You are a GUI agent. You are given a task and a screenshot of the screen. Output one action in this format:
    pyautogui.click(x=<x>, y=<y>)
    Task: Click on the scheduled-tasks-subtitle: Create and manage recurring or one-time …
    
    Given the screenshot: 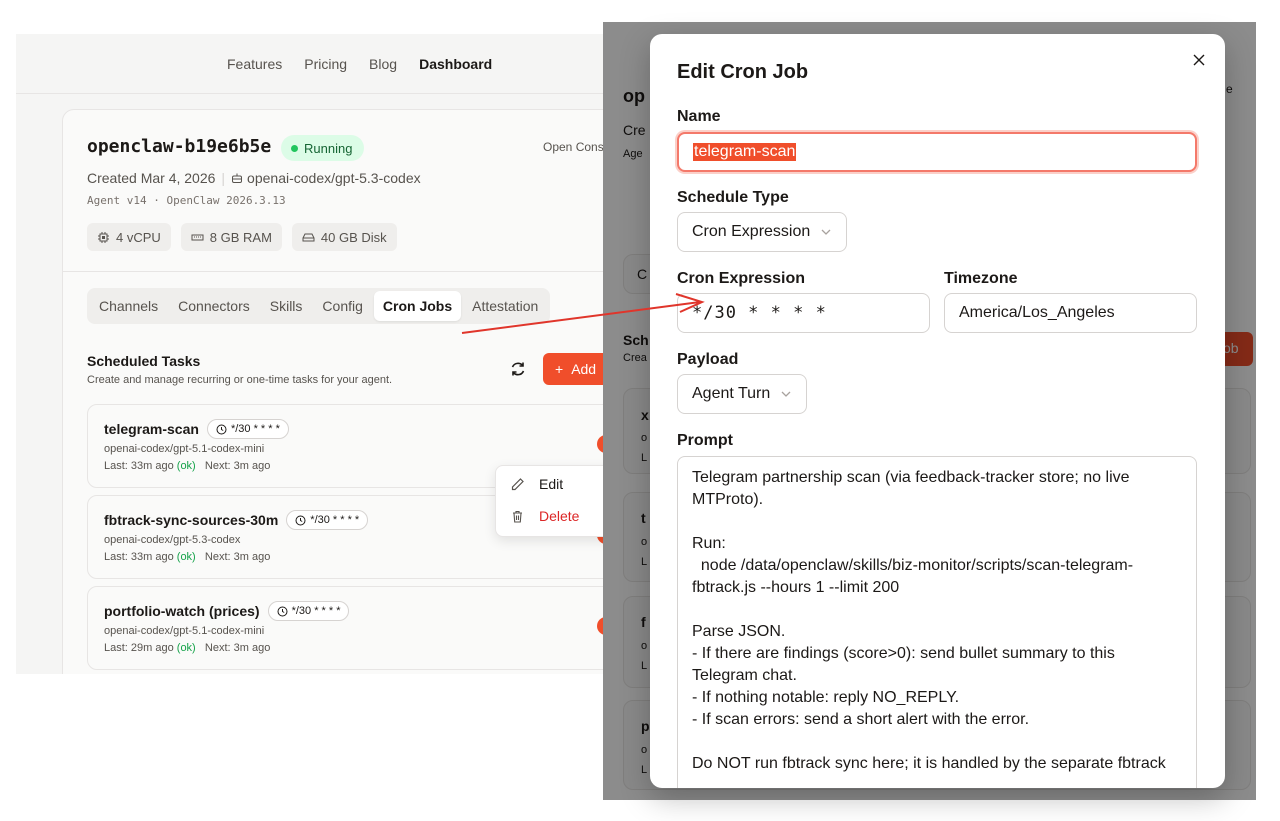 What is the action you would take?
    pyautogui.click(x=240, y=380)
    